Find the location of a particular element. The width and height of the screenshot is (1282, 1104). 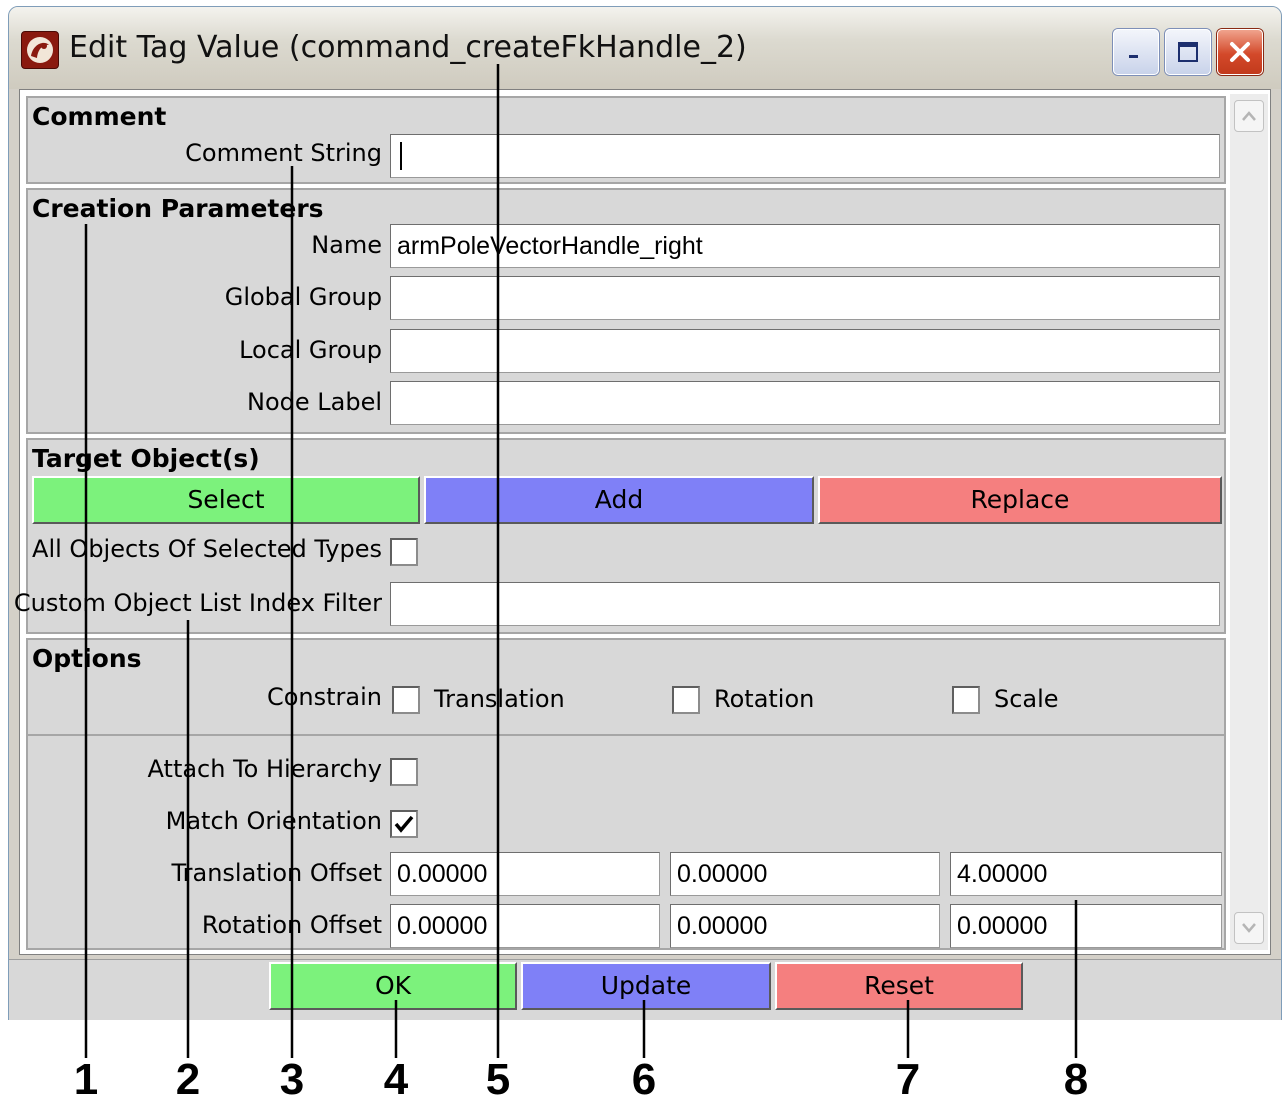

rotation-offset-x-field: 0.00000 is located at coordinates (525, 926).